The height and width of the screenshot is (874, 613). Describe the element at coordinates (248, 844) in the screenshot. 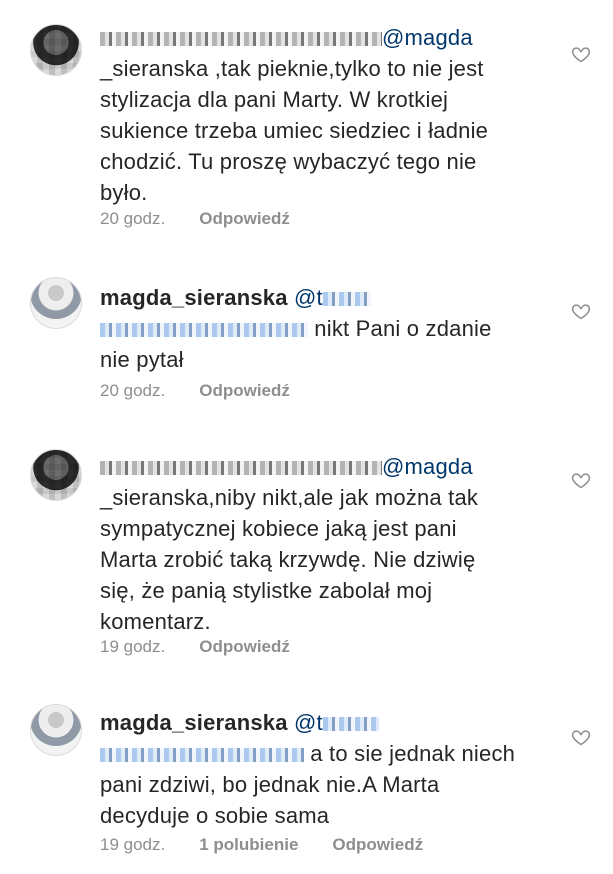

I see `likes-count: 1 polubienie` at that location.